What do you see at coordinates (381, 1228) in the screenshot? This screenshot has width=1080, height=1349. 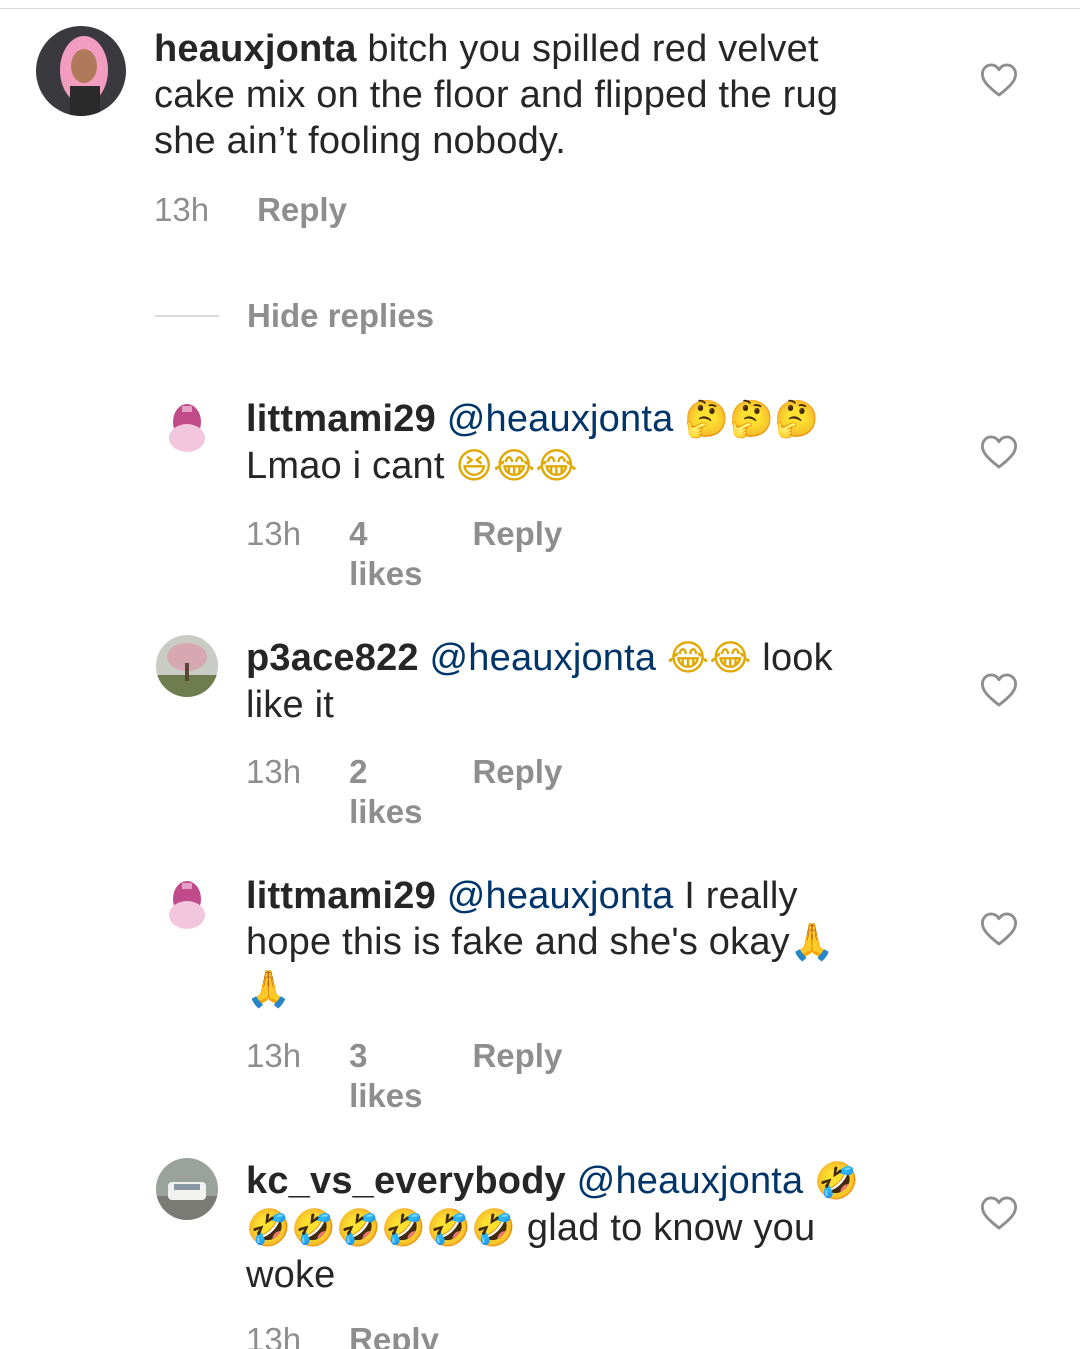 I see `rofl-emoji: 🤣🤣🤣🤣🤣🤣` at bounding box center [381, 1228].